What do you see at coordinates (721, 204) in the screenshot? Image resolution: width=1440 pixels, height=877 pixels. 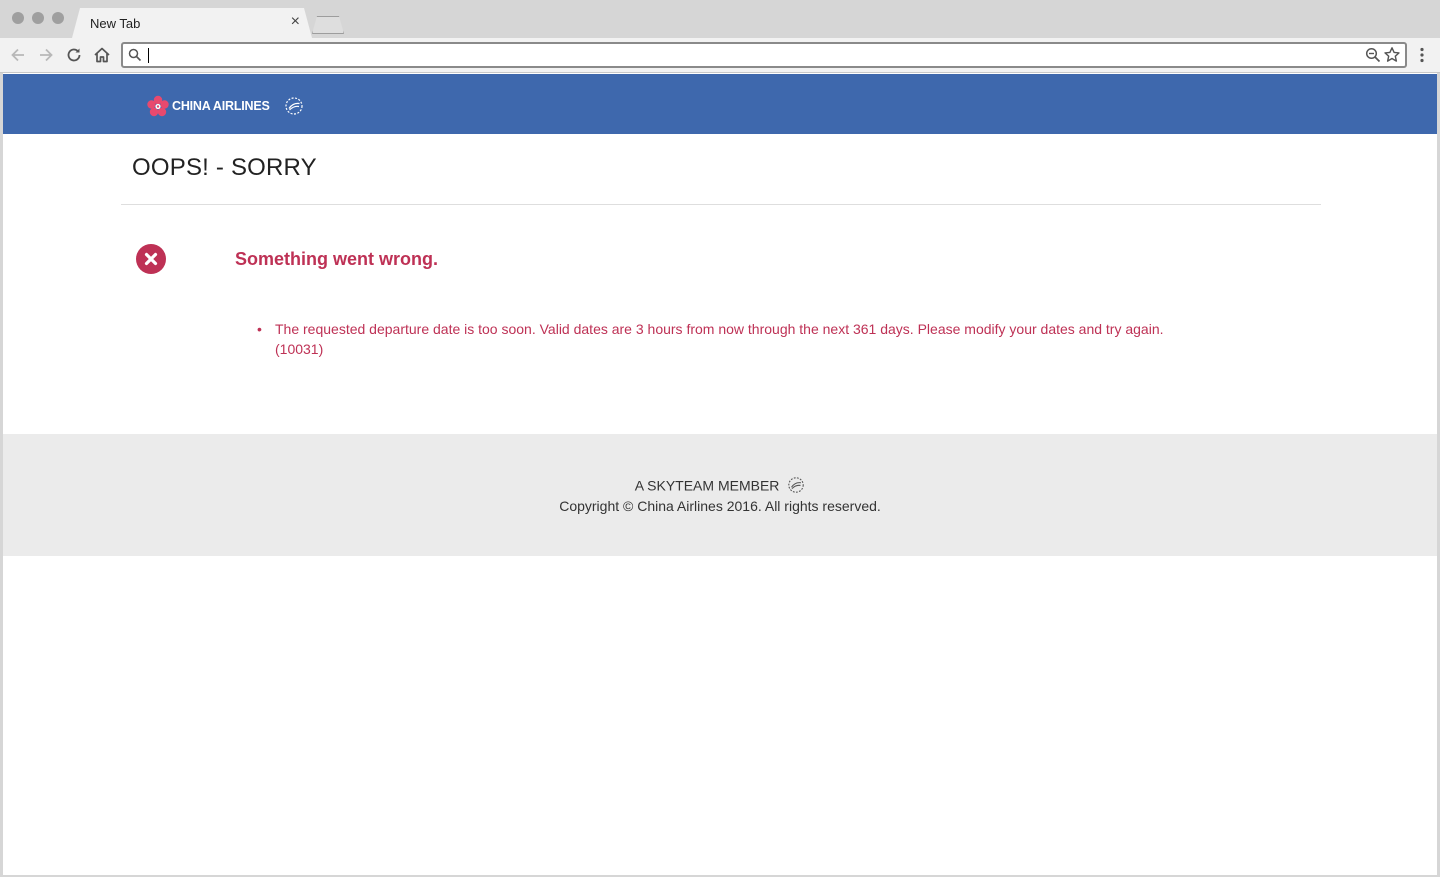 I see `divider` at bounding box center [721, 204].